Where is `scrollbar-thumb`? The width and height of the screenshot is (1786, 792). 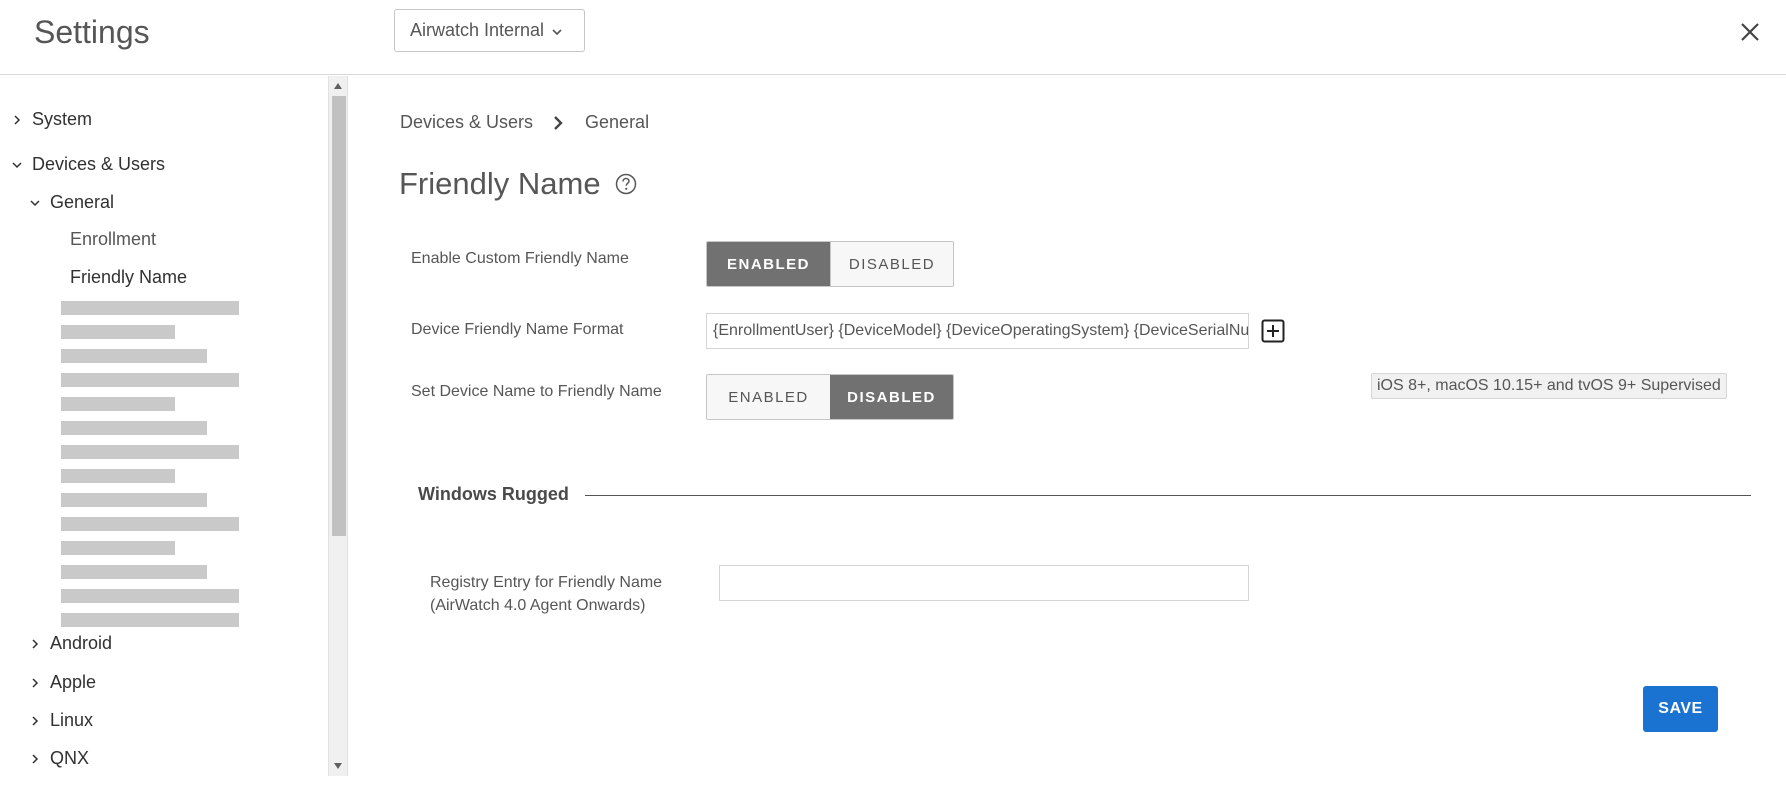 scrollbar-thumb is located at coordinates (339, 316).